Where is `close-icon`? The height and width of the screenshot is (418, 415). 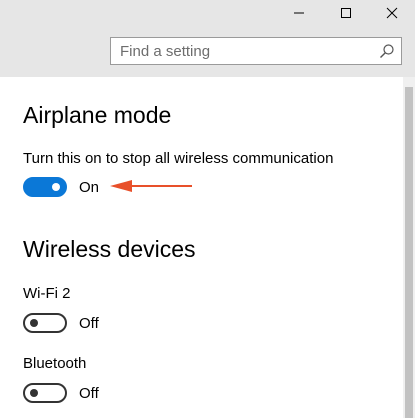
close-icon is located at coordinates (392, 13).